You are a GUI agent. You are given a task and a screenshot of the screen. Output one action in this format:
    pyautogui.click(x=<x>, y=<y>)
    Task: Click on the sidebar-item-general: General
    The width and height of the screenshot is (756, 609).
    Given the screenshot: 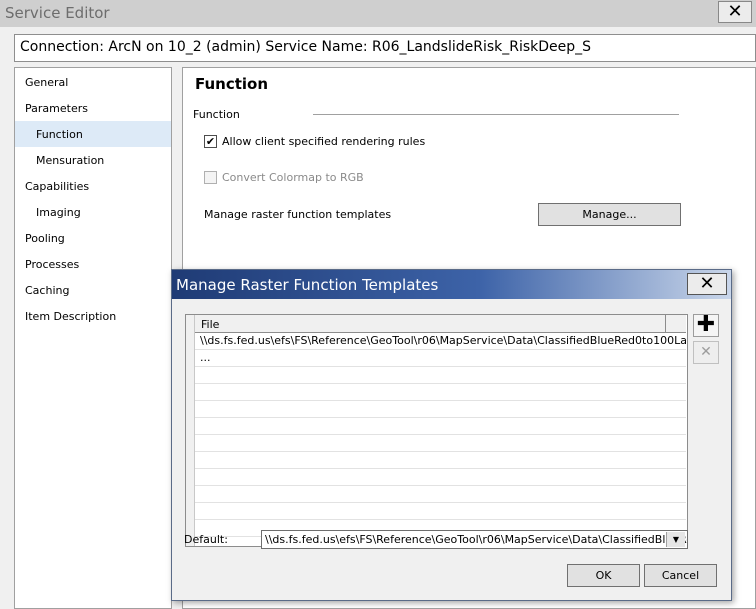 What is the action you would take?
    pyautogui.click(x=46, y=82)
    